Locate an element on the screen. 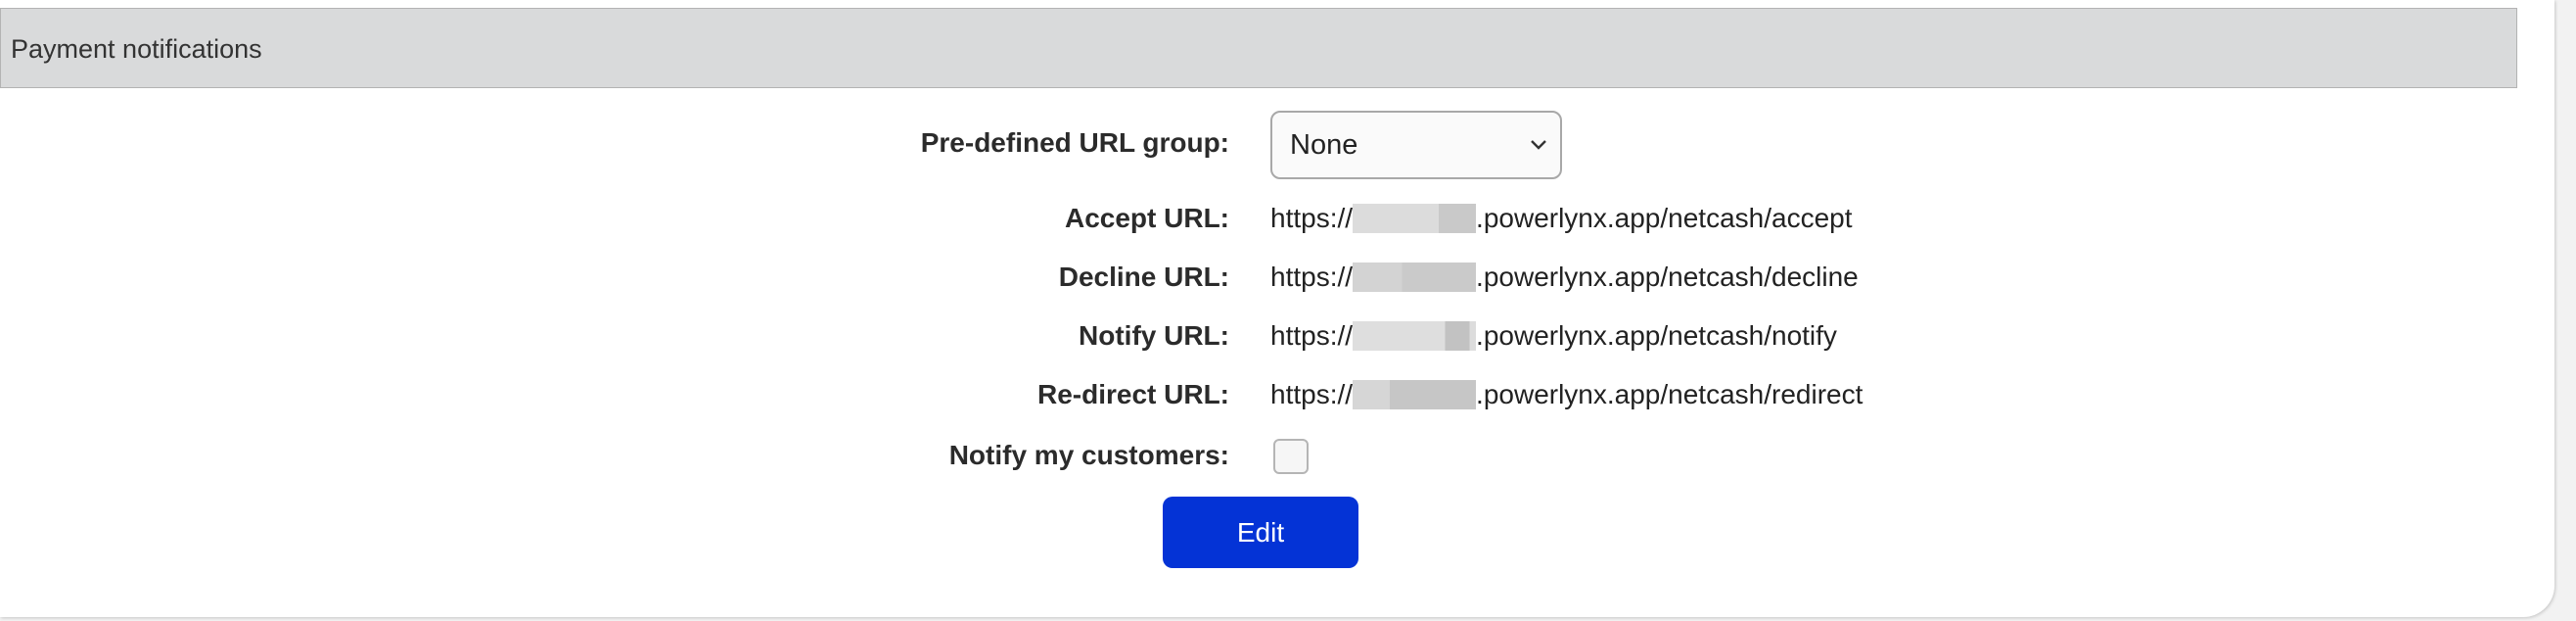  accept-url-value: https:// .powerlynx.app/netcash/accept is located at coordinates (1562, 219).